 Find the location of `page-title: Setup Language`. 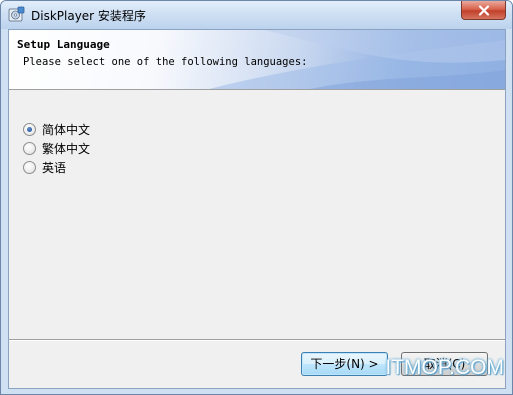

page-title: Setup Language is located at coordinates (63, 44).